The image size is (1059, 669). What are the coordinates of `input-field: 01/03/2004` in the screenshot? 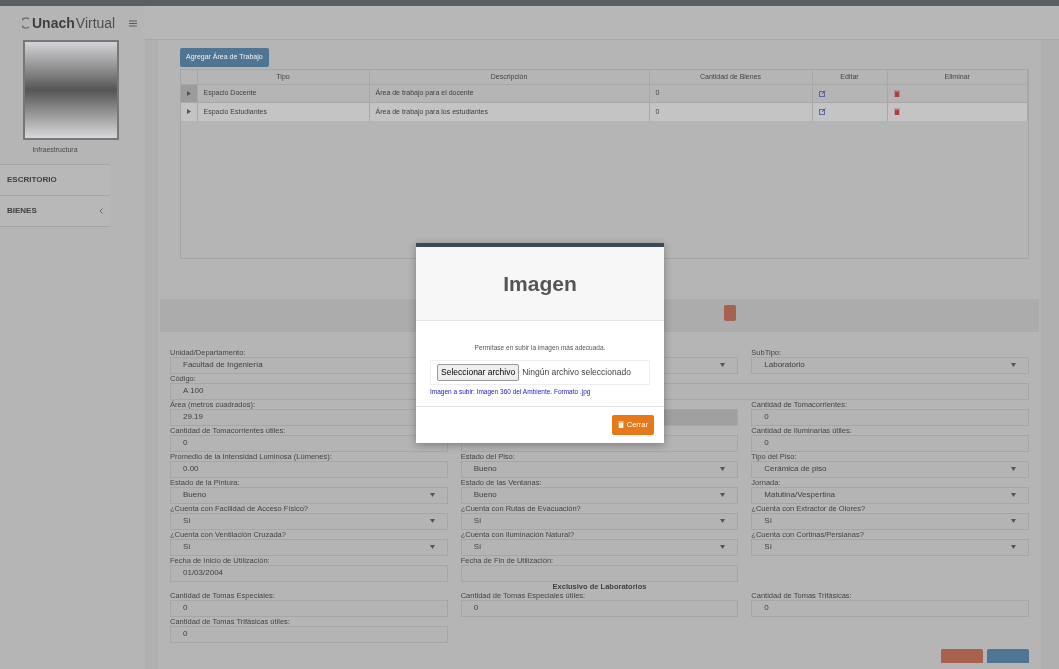 It's located at (309, 573).